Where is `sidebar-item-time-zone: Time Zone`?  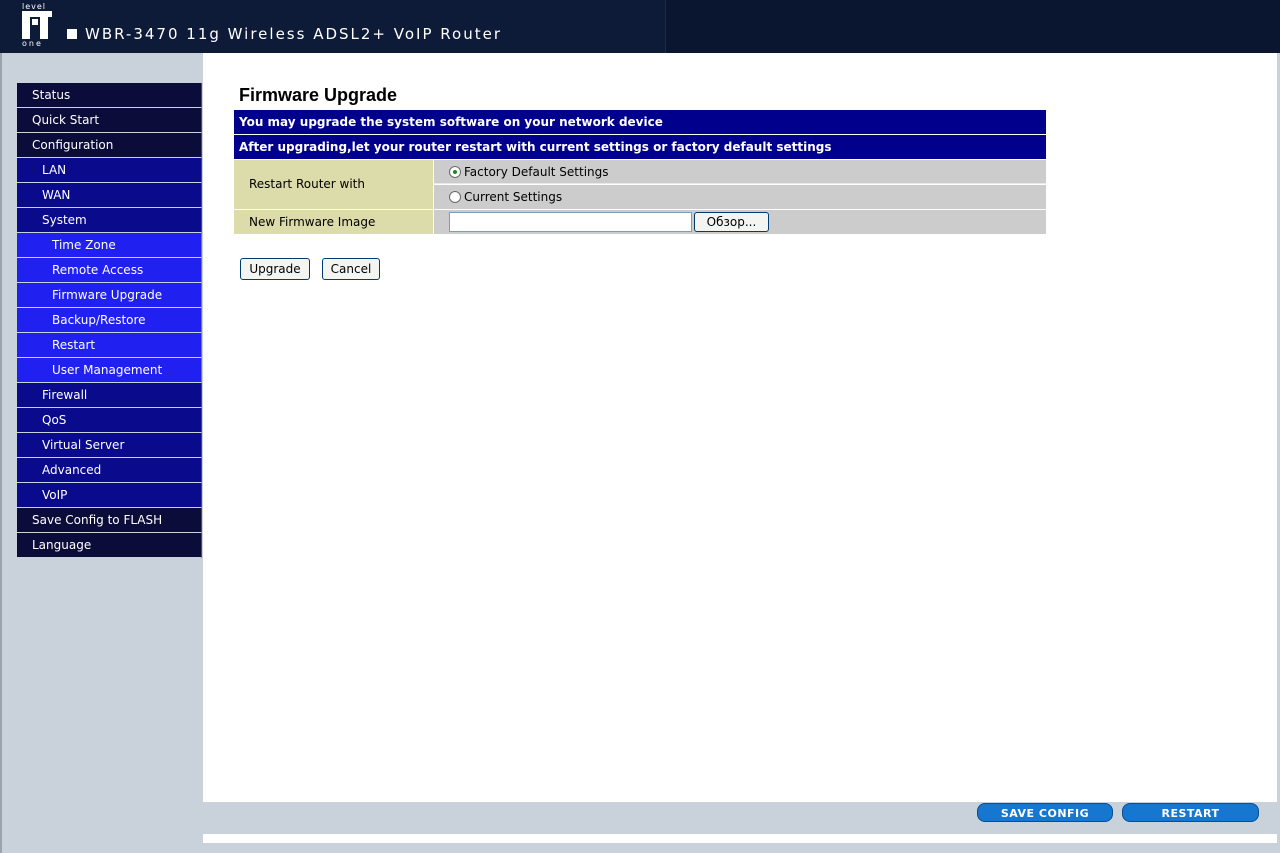
sidebar-item-time-zone: Time Zone is located at coordinates (109, 245).